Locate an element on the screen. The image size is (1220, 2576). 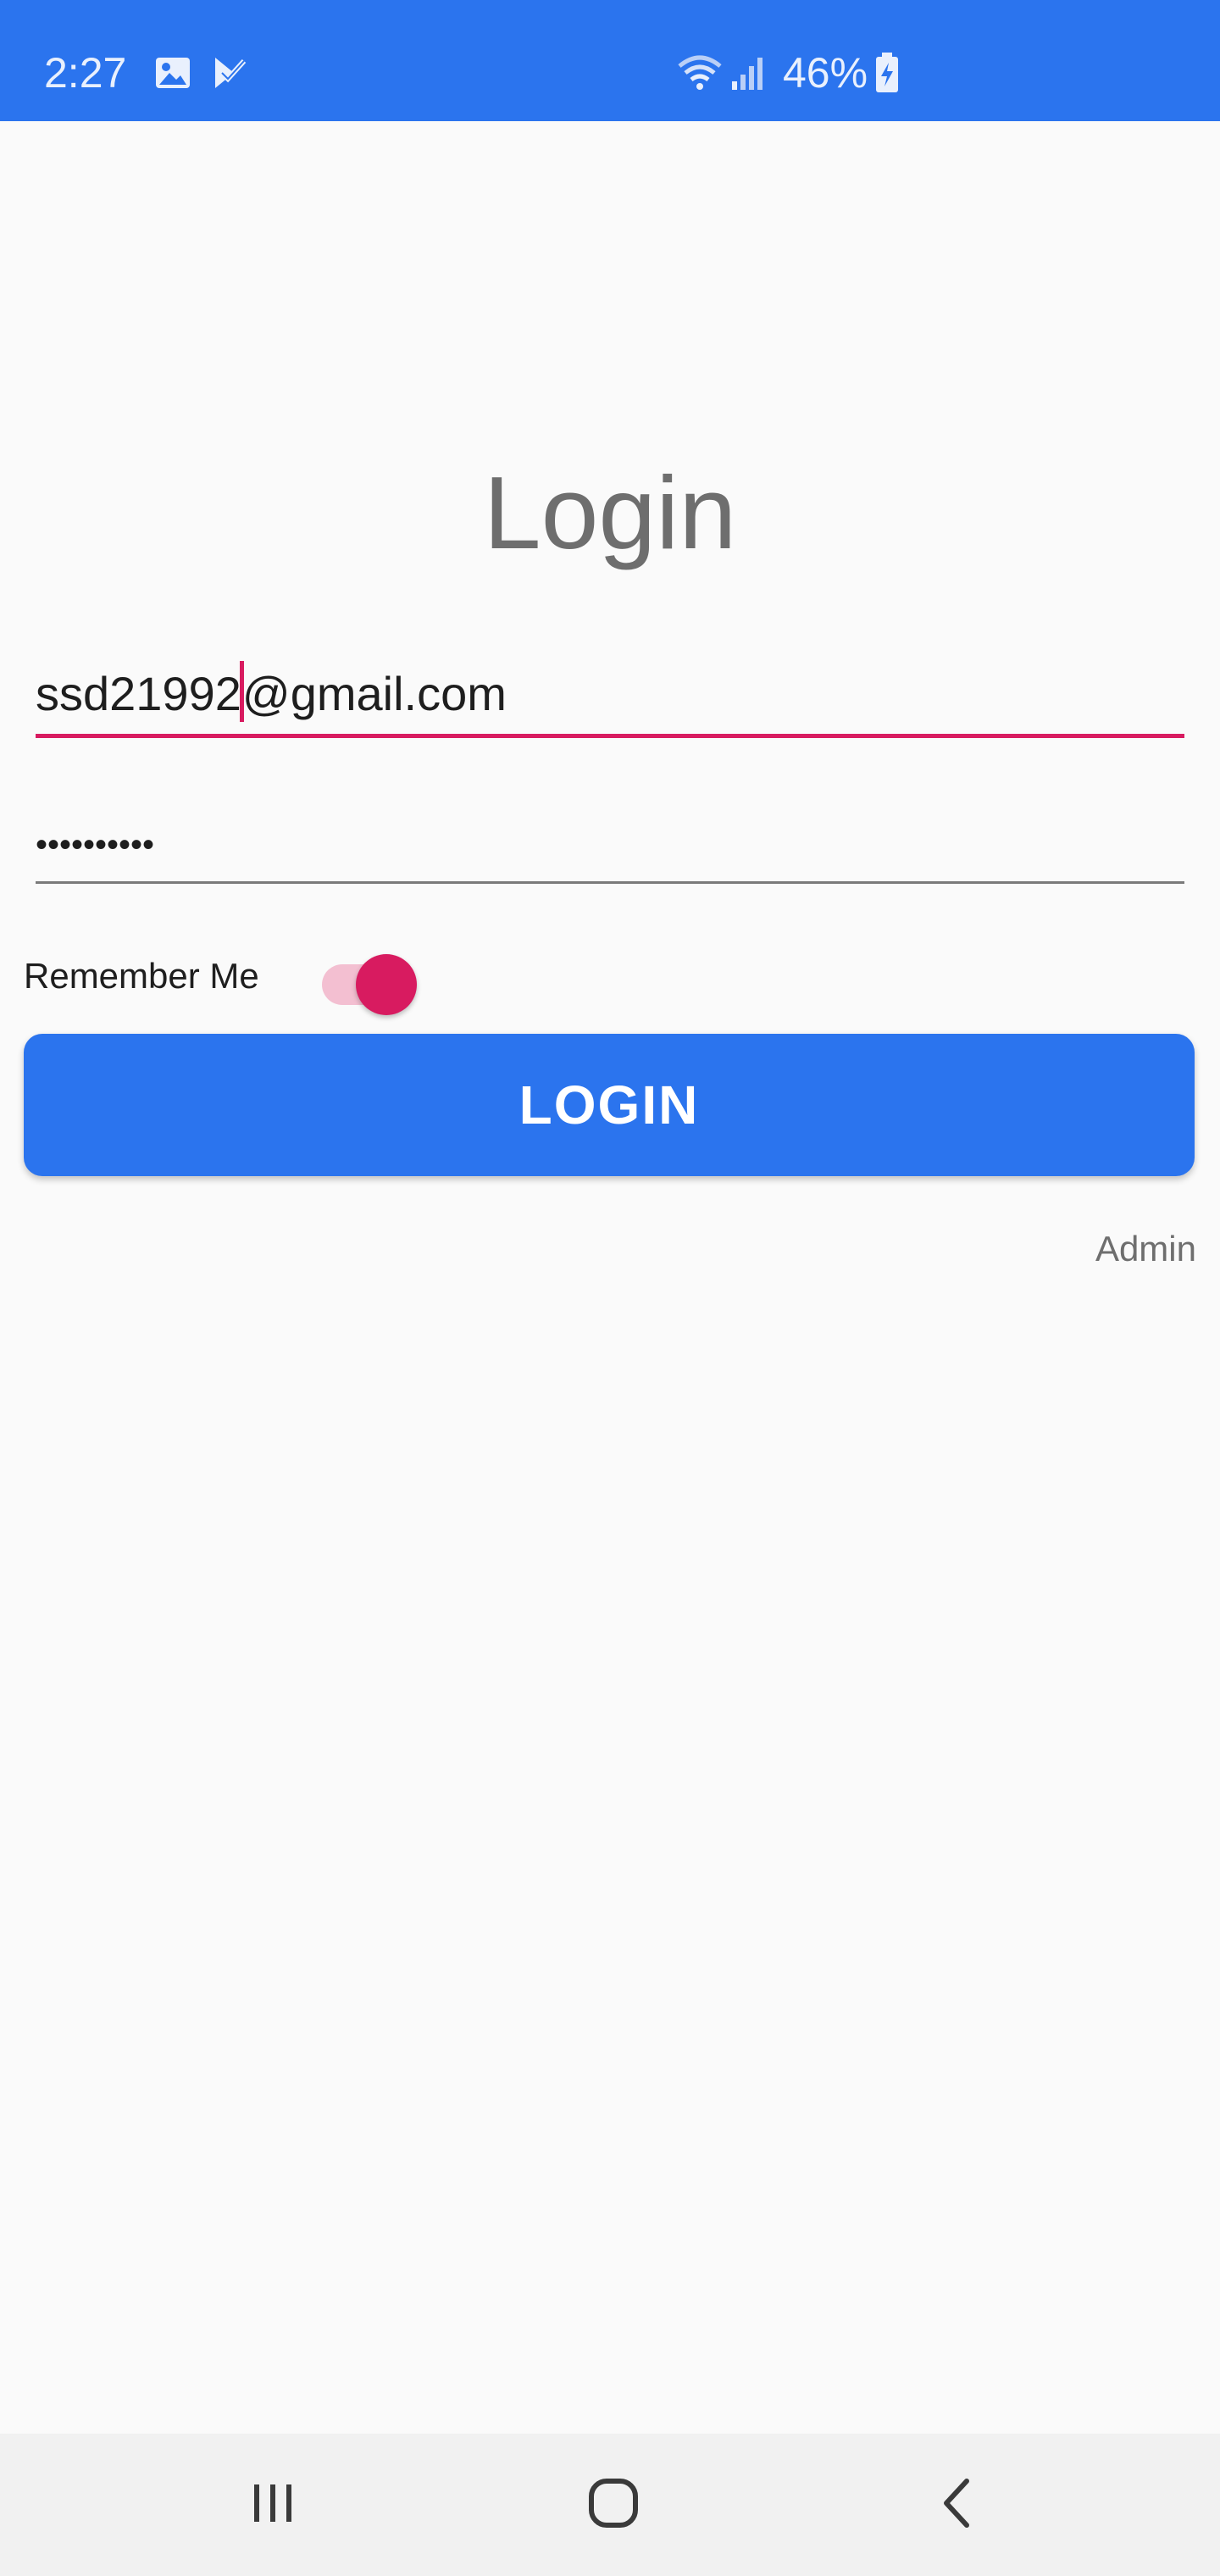
email-text-before-caret: ssd21992 is located at coordinates (138, 693).